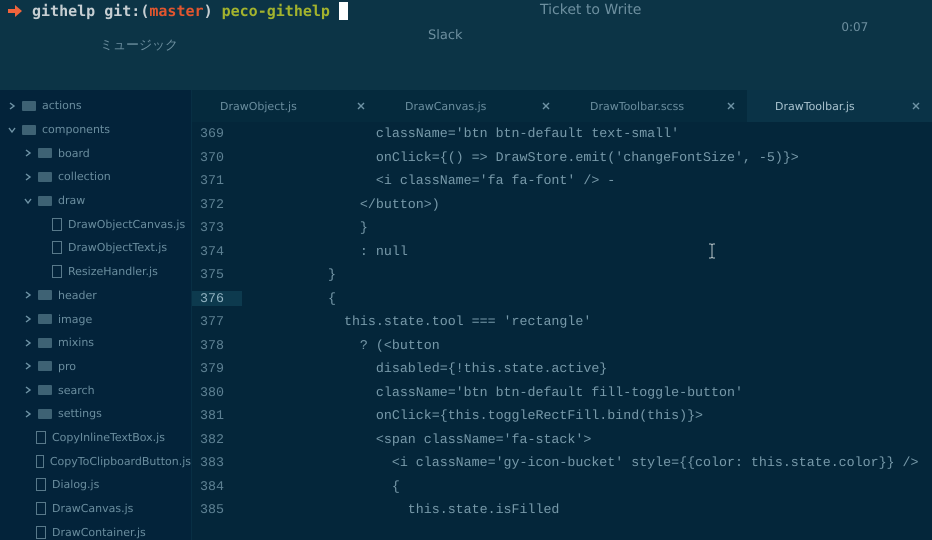 This screenshot has height=540, width=932. What do you see at coordinates (127, 224) in the screenshot?
I see `tree-item: DrawObjectCanvas.js` at bounding box center [127, 224].